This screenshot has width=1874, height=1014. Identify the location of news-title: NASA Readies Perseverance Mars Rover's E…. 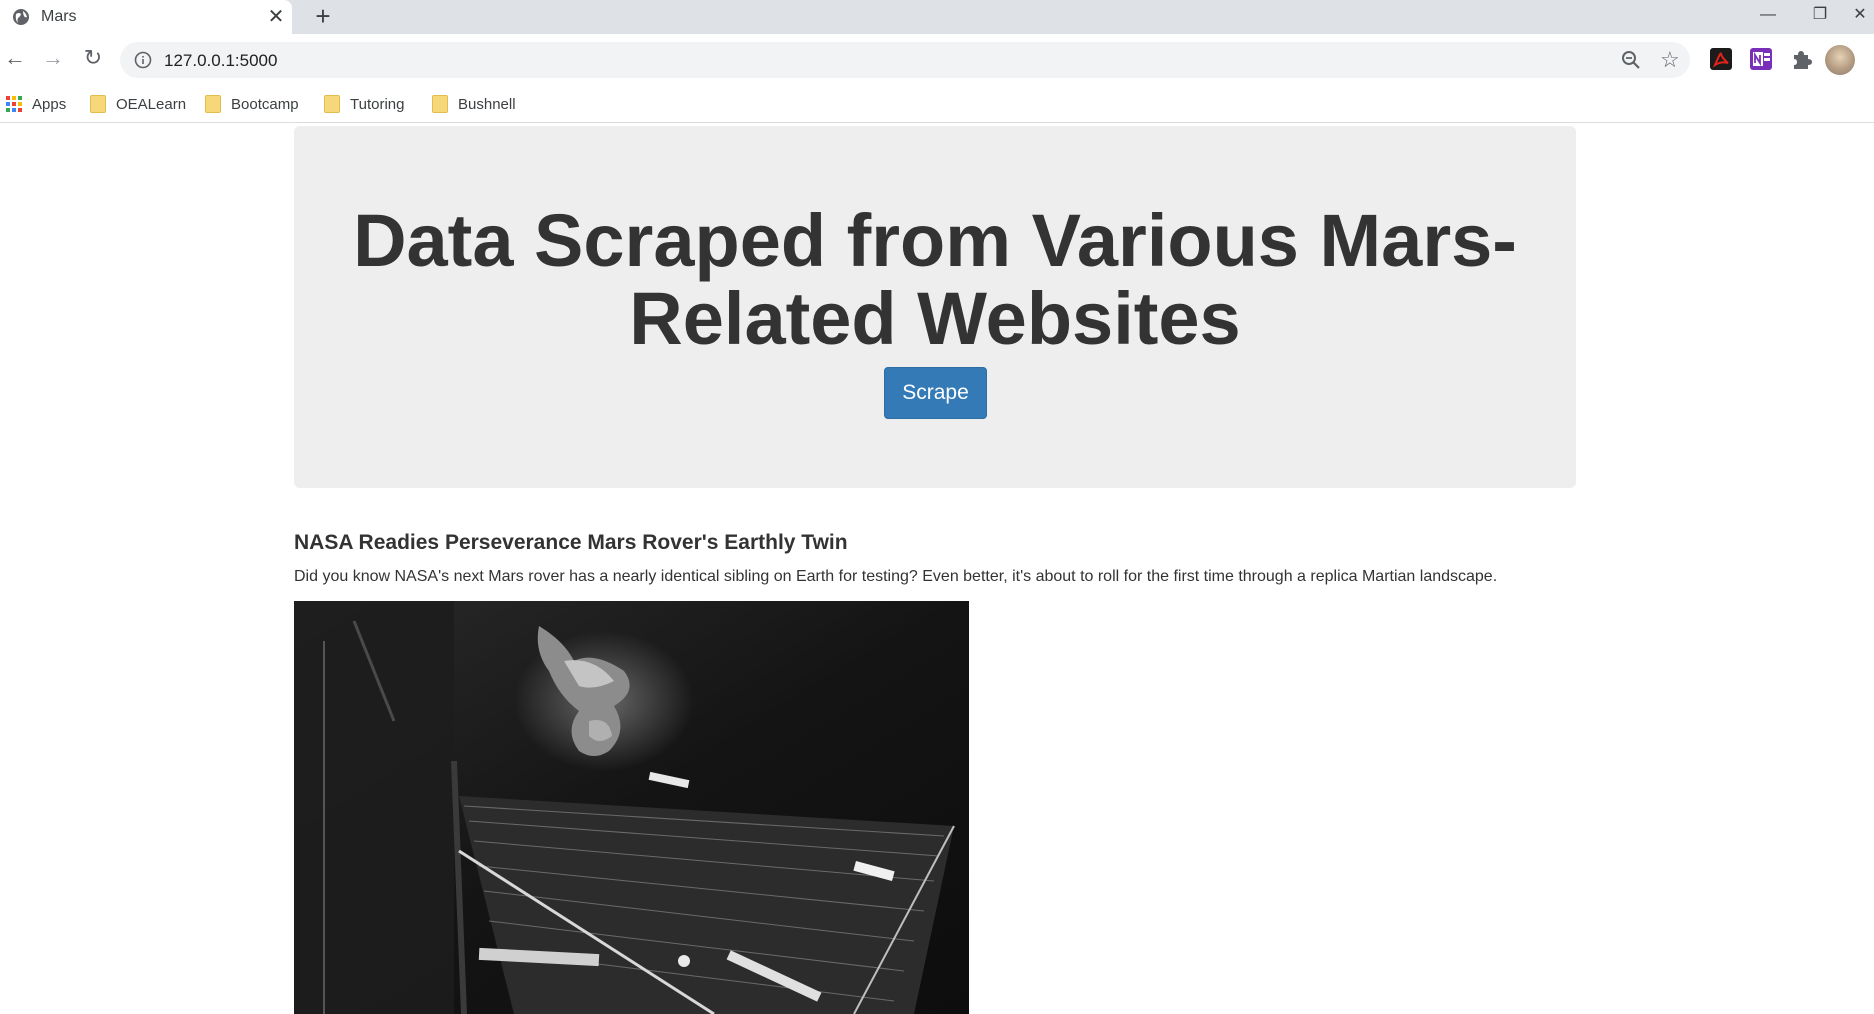
(571, 542).